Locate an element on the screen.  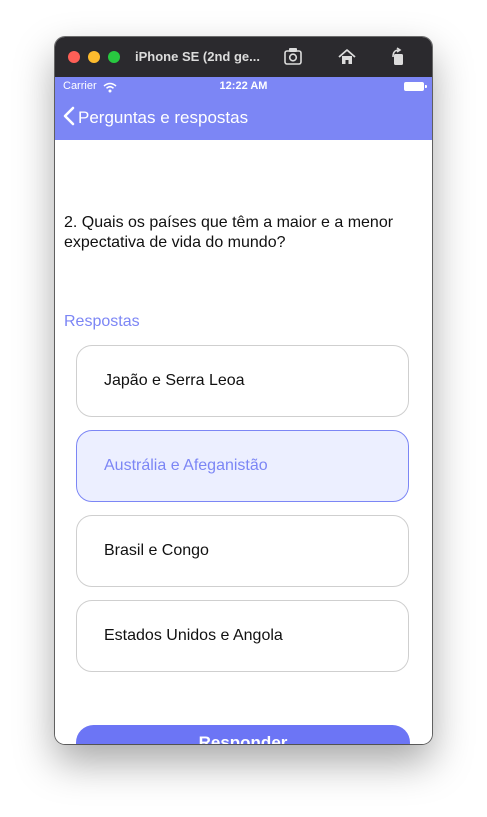
home-icon is located at coordinates (347, 57).